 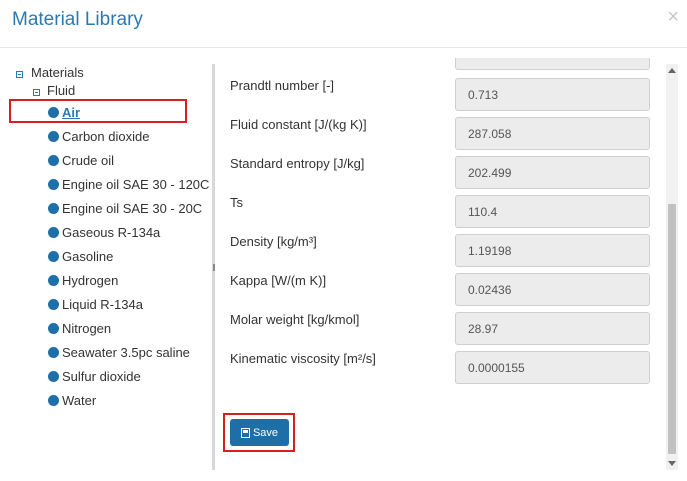 What do you see at coordinates (552, 211) in the screenshot?
I see `property-value-input: 110.4` at bounding box center [552, 211].